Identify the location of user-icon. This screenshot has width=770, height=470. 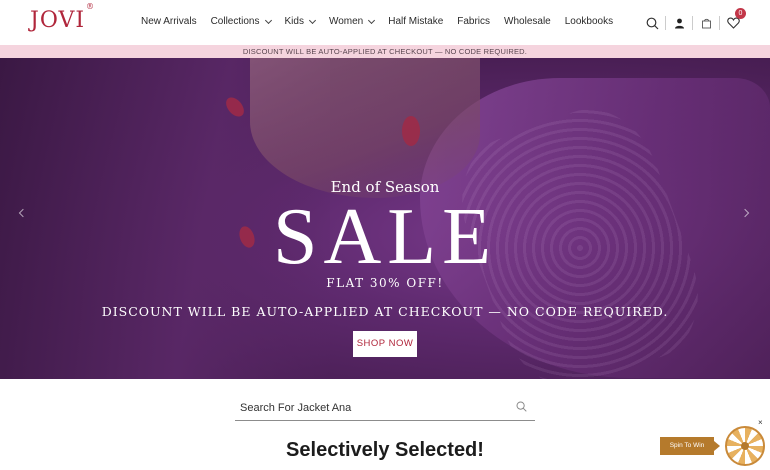
(679, 23).